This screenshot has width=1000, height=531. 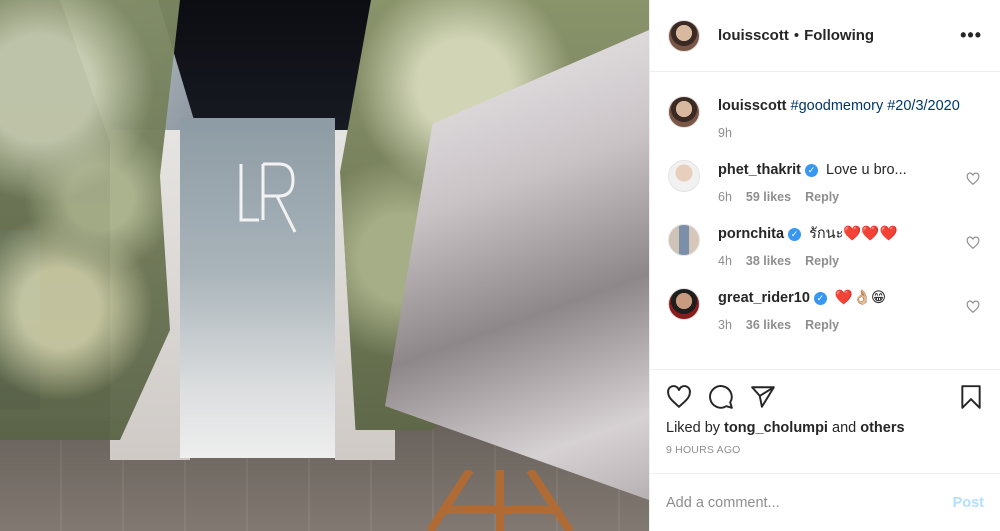 I want to click on action-icons-row, so click(x=825, y=397).